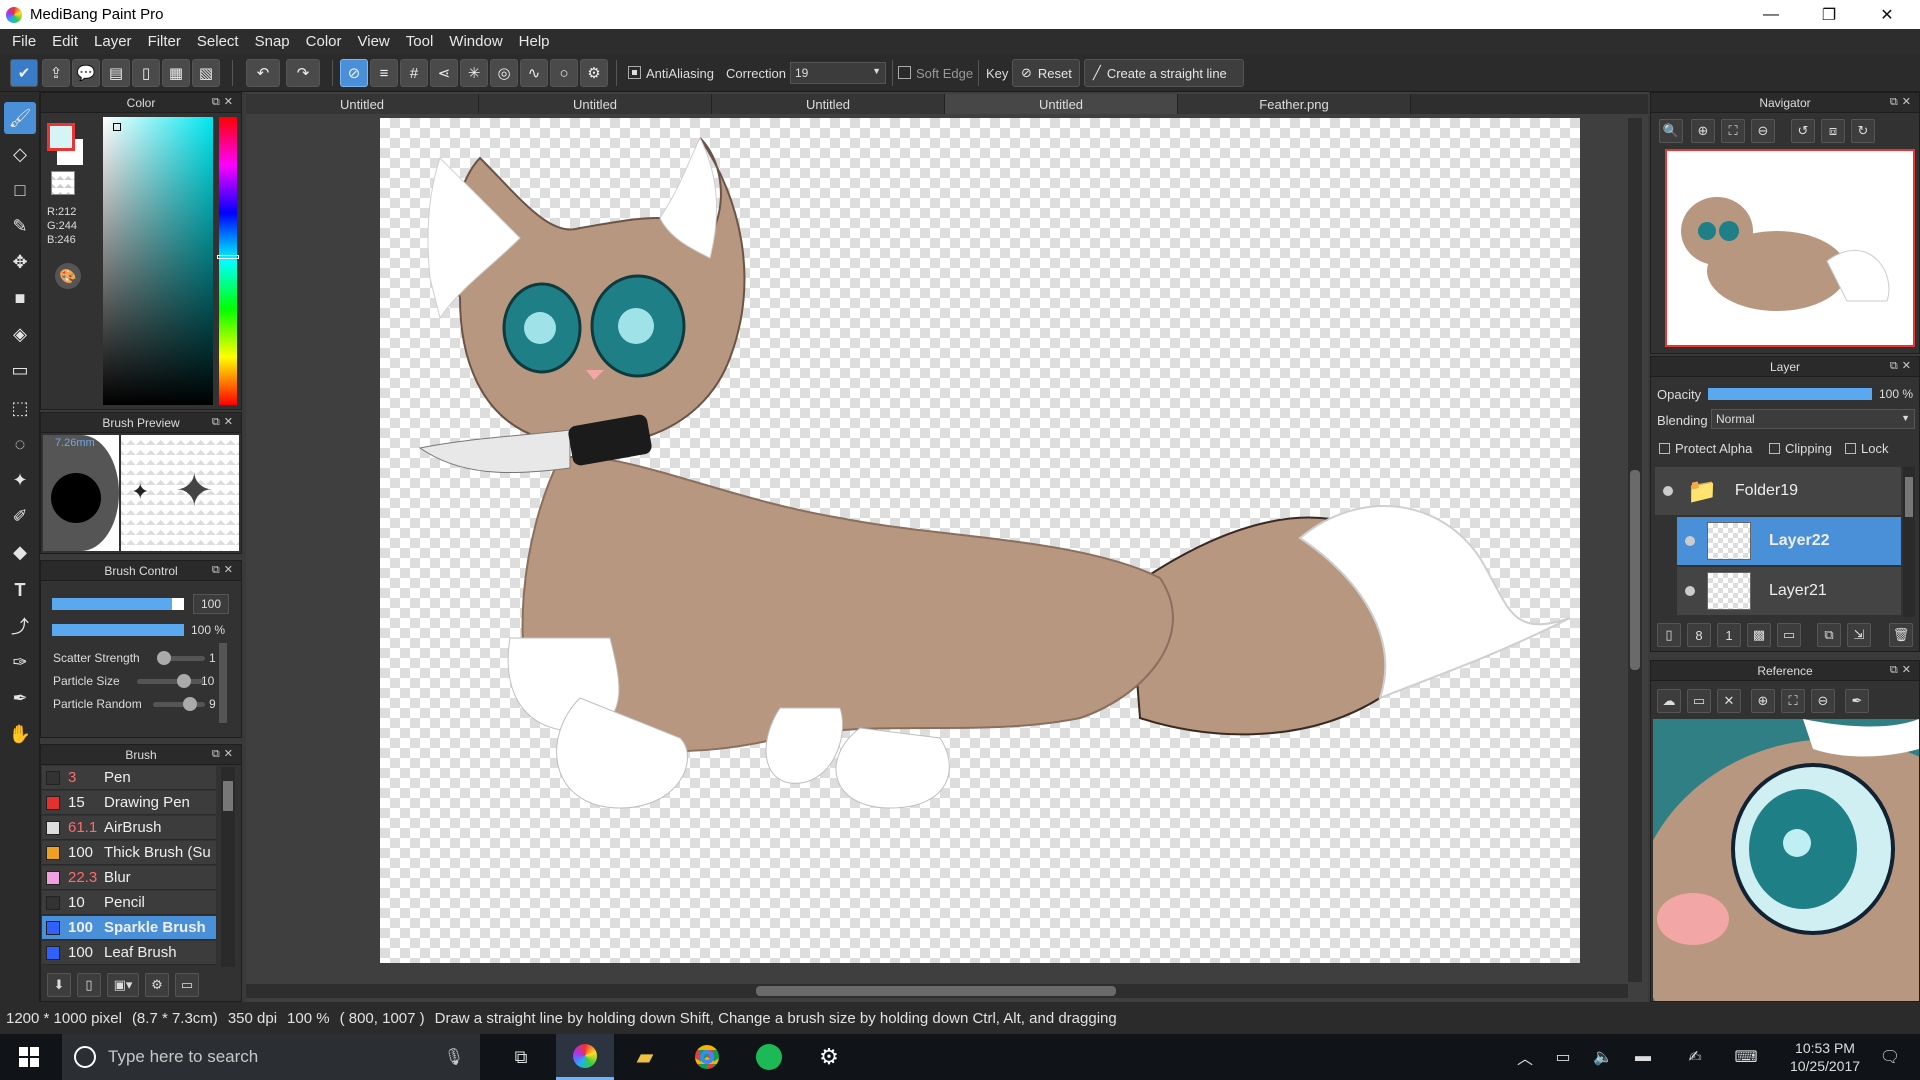  What do you see at coordinates (585, 1057) in the screenshot?
I see `medibang-taskbar-icon` at bounding box center [585, 1057].